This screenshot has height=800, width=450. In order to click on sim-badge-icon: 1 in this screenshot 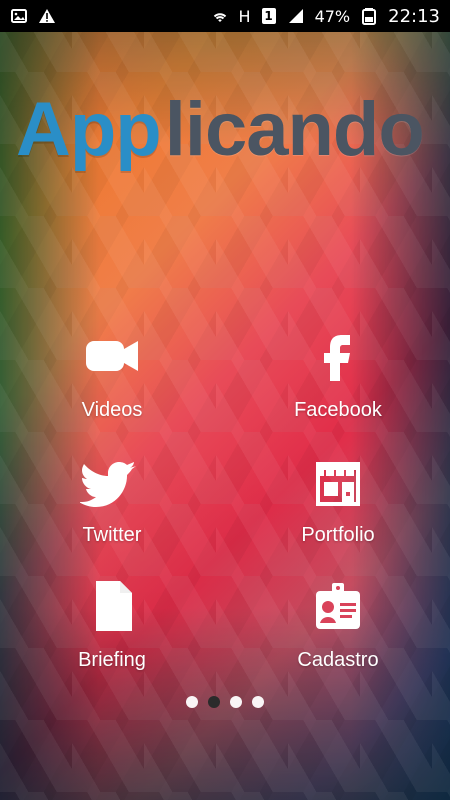, I will do `click(269, 16)`.